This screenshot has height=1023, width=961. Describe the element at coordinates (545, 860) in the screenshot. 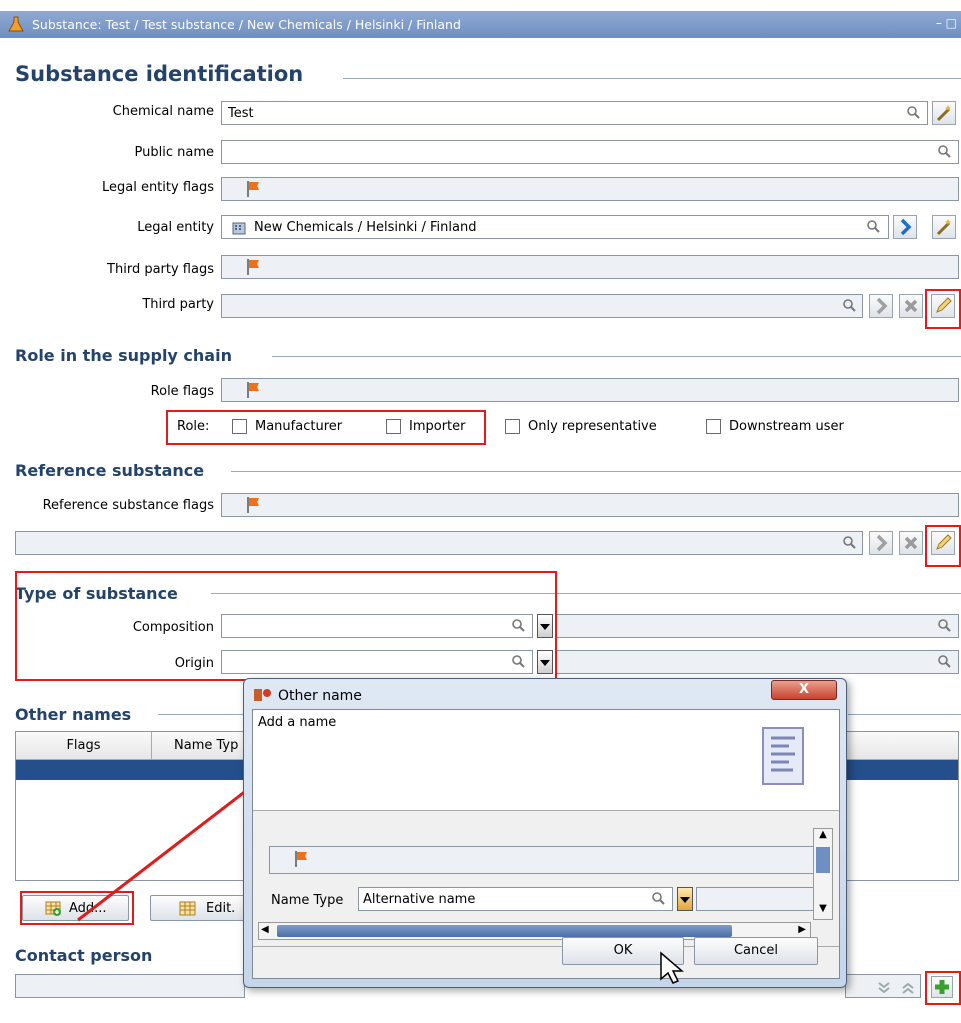

I see `dialog-flags-field` at that location.